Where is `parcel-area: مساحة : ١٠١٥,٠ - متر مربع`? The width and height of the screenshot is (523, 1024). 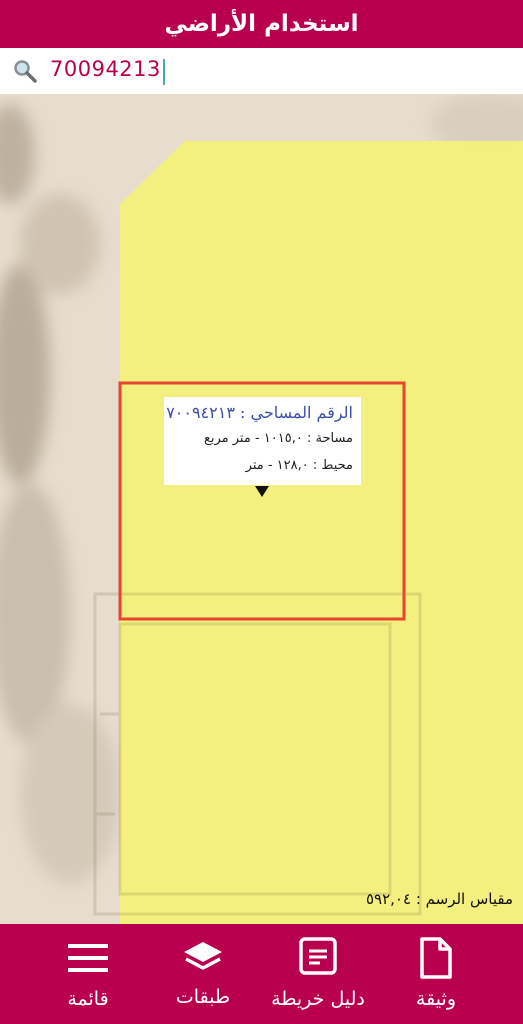
parcel-area: مساحة : ١٠١٥,٠ - متر مربع is located at coordinates (278, 438).